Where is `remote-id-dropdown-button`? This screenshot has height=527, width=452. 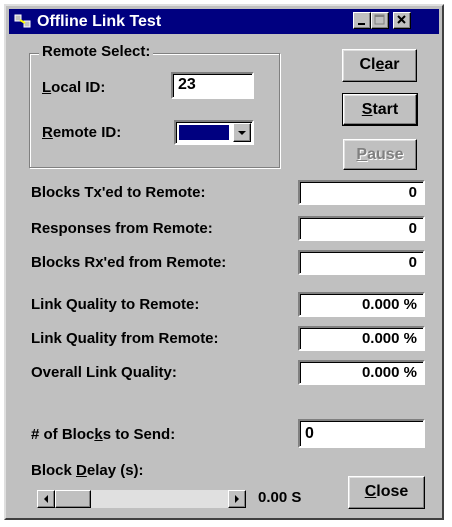 remote-id-dropdown-button is located at coordinates (242, 132).